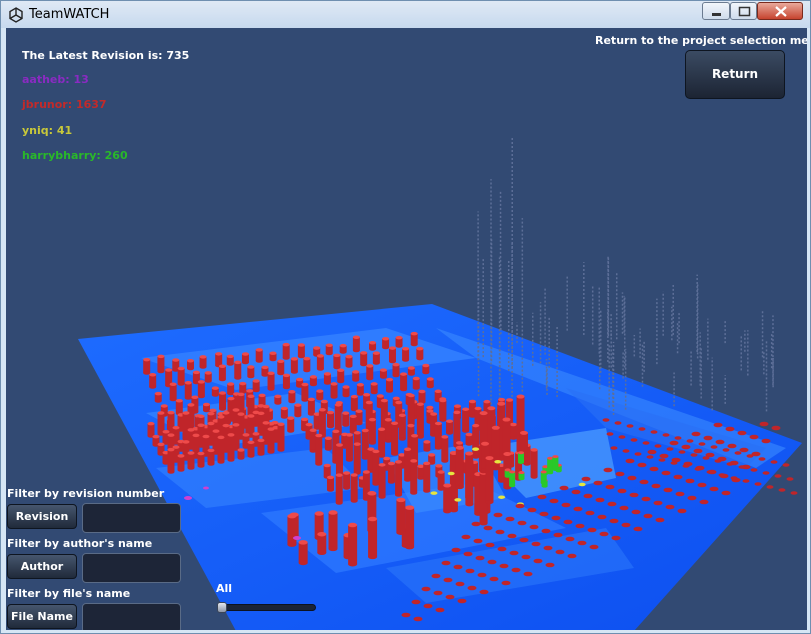 The image size is (811, 634). Describe the element at coordinates (42, 516) in the screenshot. I see `revision-filter-button: Revision` at that location.